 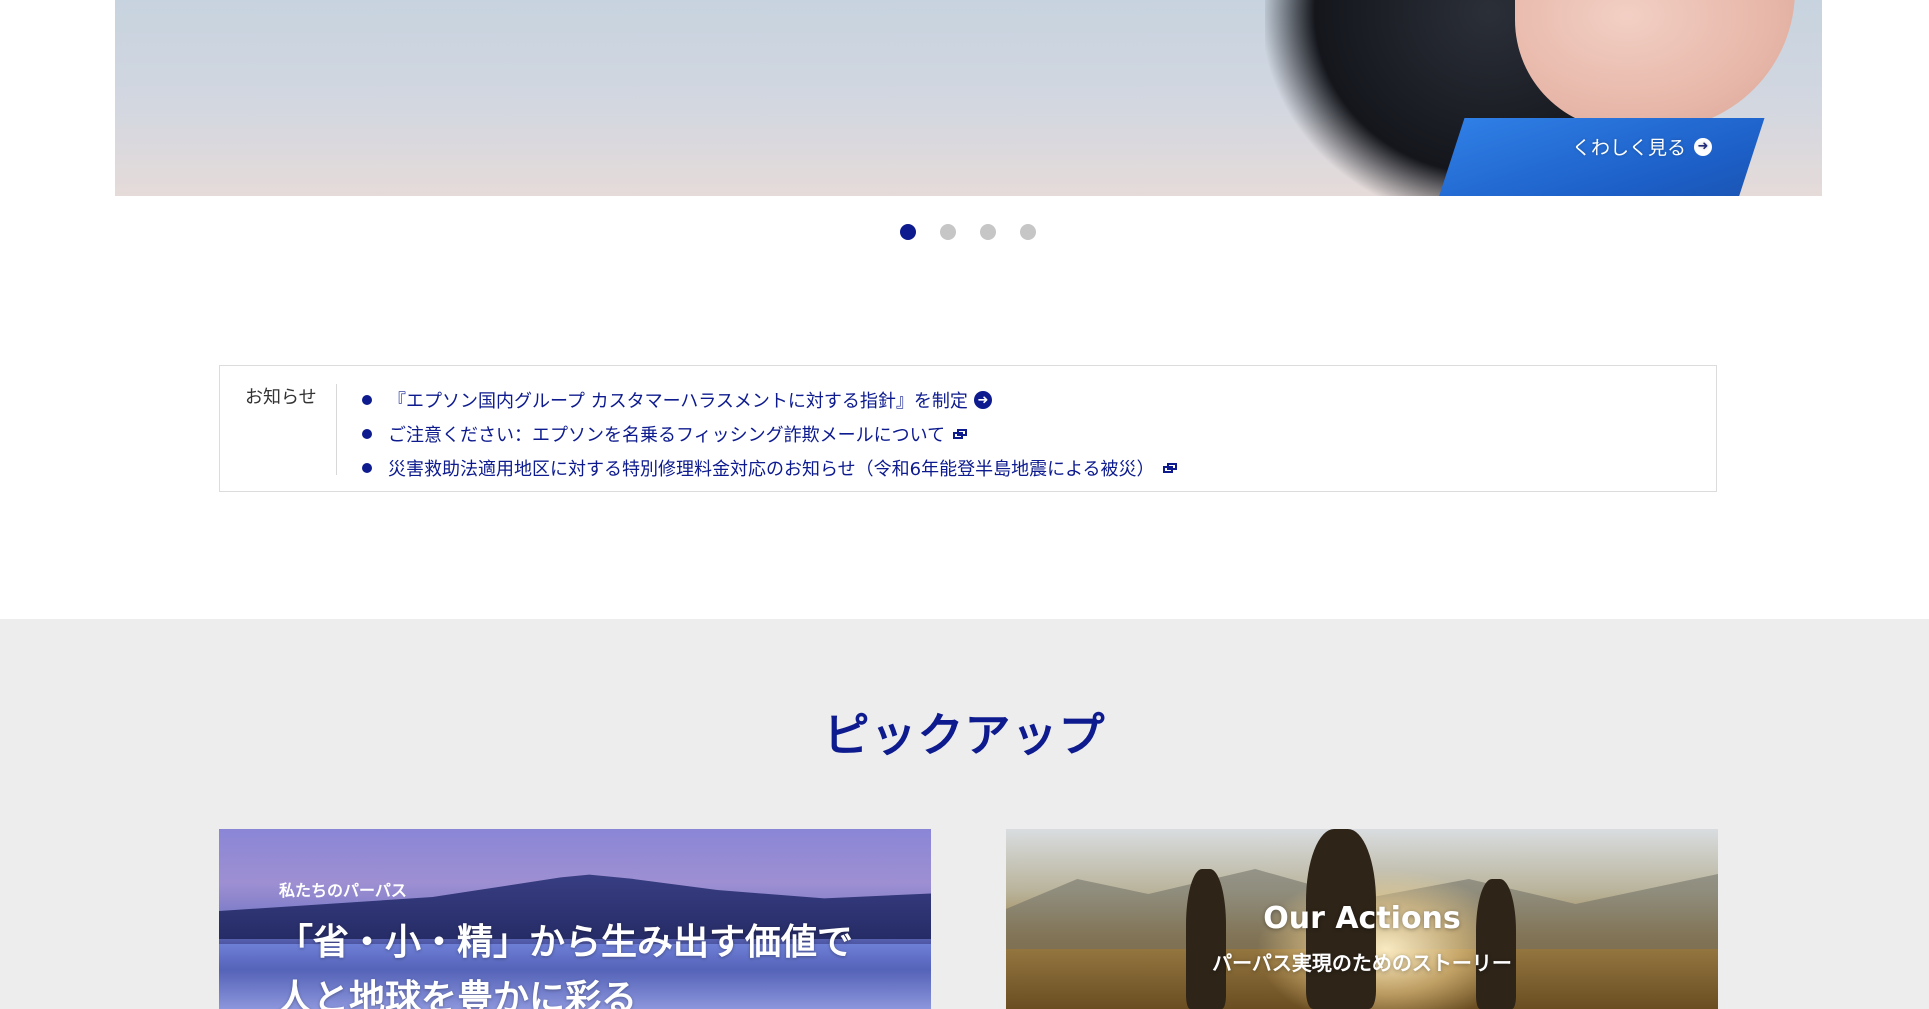 I want to click on news-item-text: 『エプソン国内グループ カスタマーハラスメントに対する指針』を制定, so click(x=678, y=401).